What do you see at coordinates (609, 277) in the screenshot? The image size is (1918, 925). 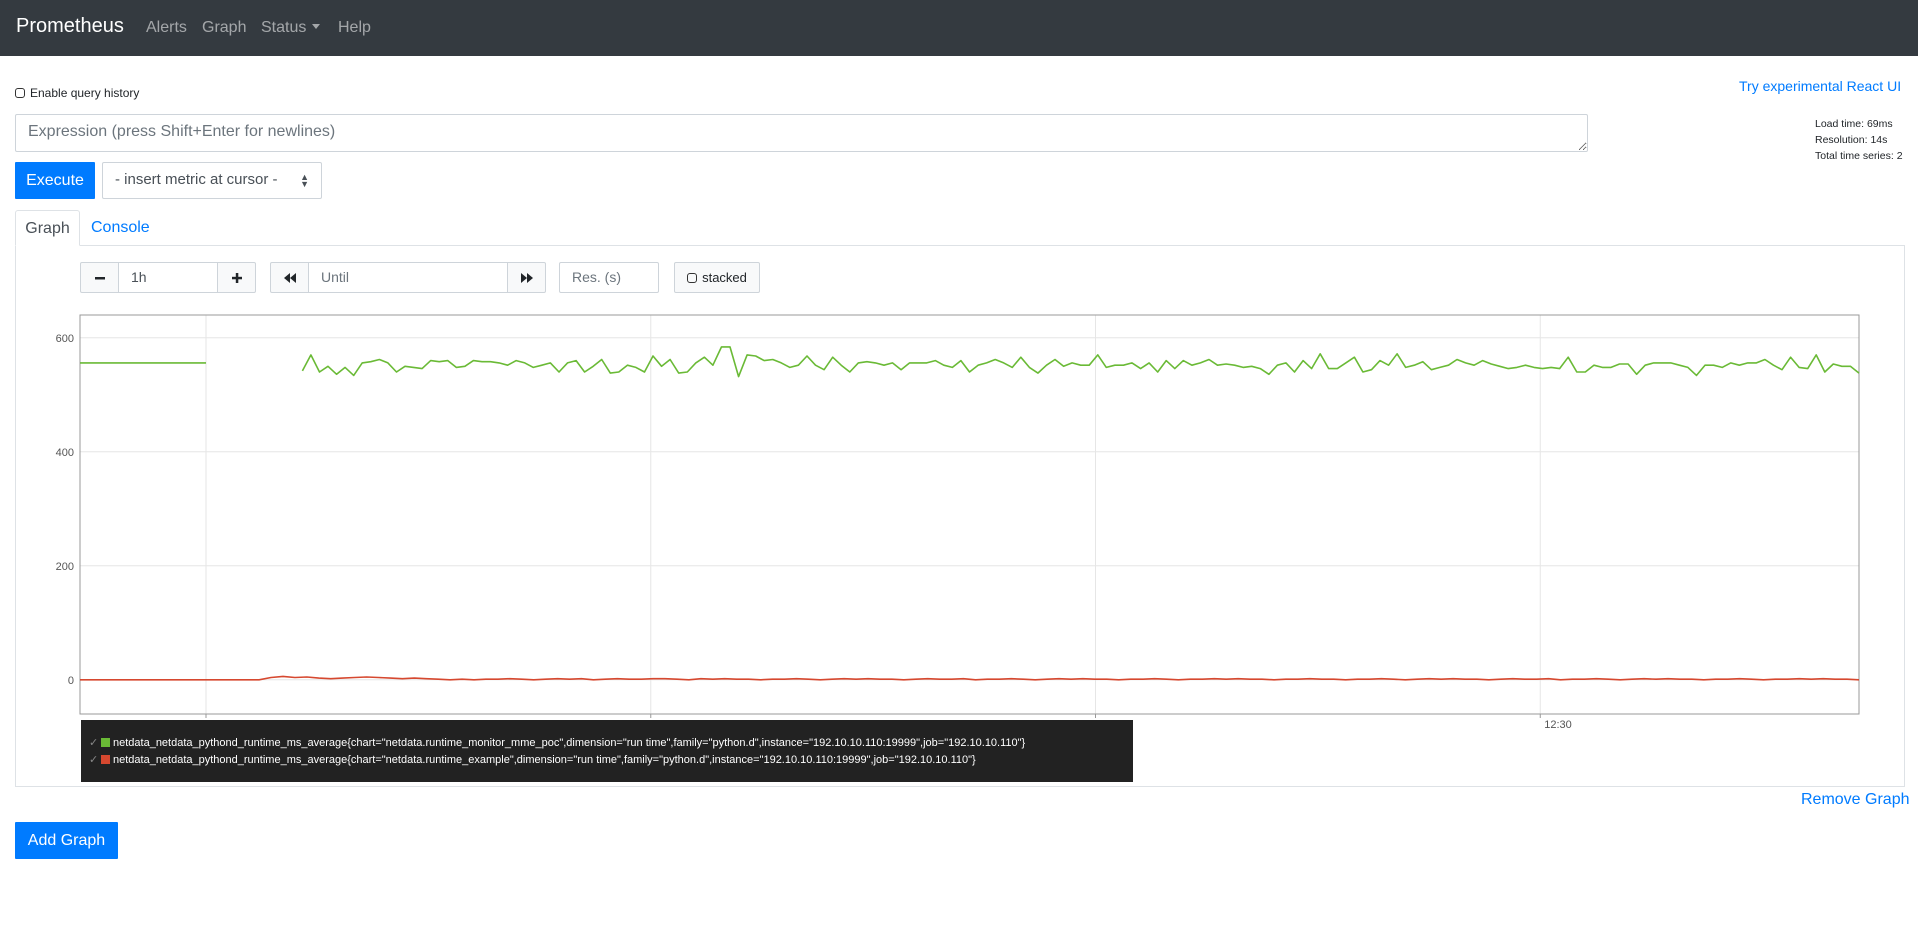 I see `resolution-input: Res. (s)` at bounding box center [609, 277].